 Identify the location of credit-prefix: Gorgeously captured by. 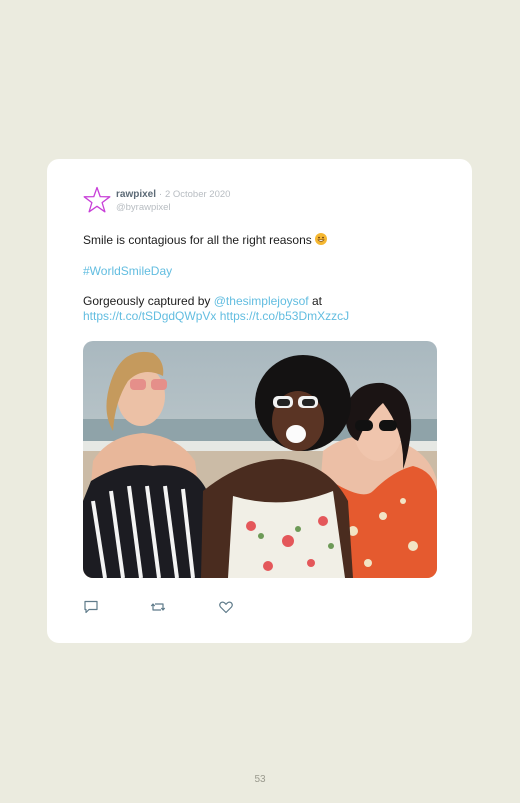
(147, 301).